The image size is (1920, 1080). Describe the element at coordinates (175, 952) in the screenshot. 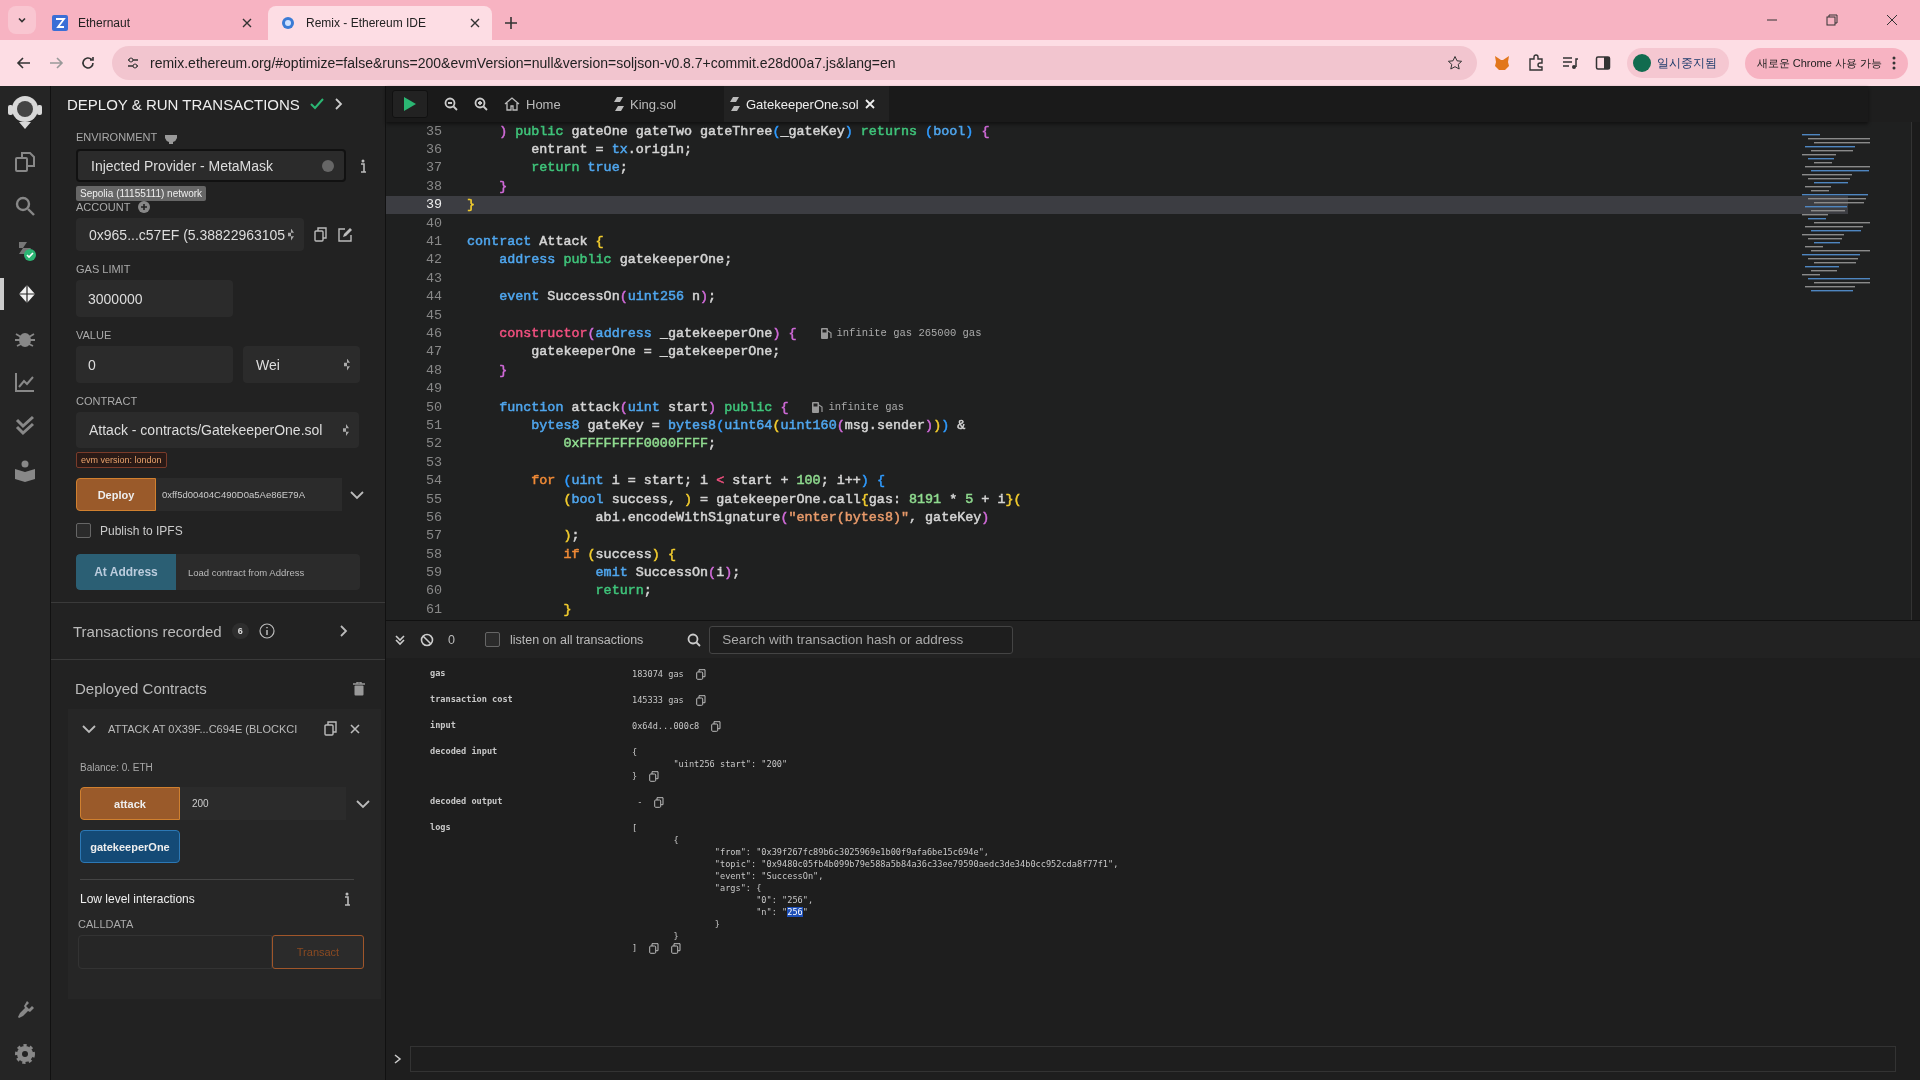

I see `calldata-field` at that location.